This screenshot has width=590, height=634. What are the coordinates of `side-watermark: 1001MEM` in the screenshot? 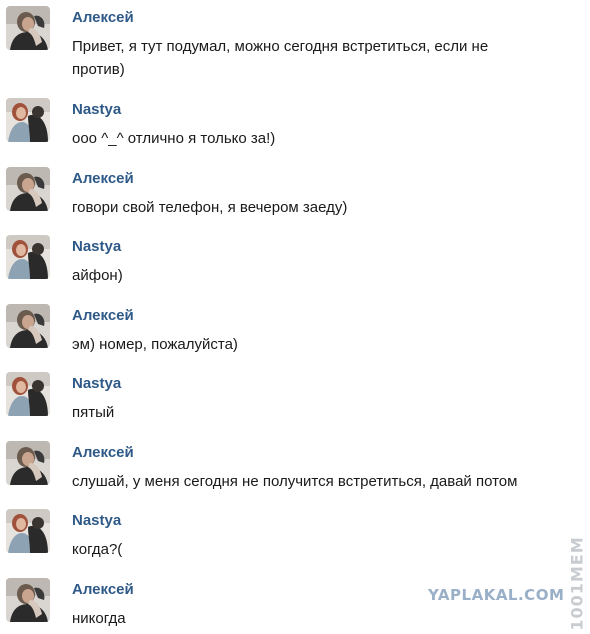 It's located at (577, 583).